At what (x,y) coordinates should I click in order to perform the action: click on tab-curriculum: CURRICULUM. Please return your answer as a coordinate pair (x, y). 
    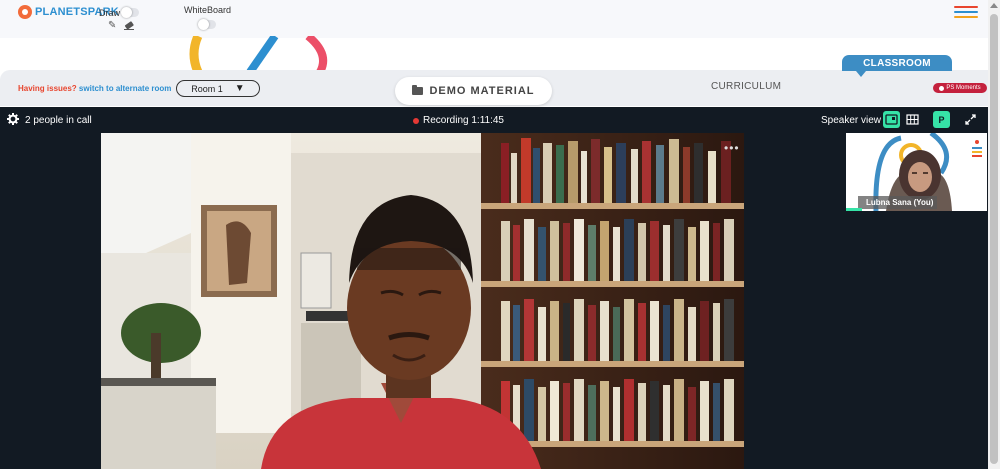
    Looking at the image, I should click on (746, 86).